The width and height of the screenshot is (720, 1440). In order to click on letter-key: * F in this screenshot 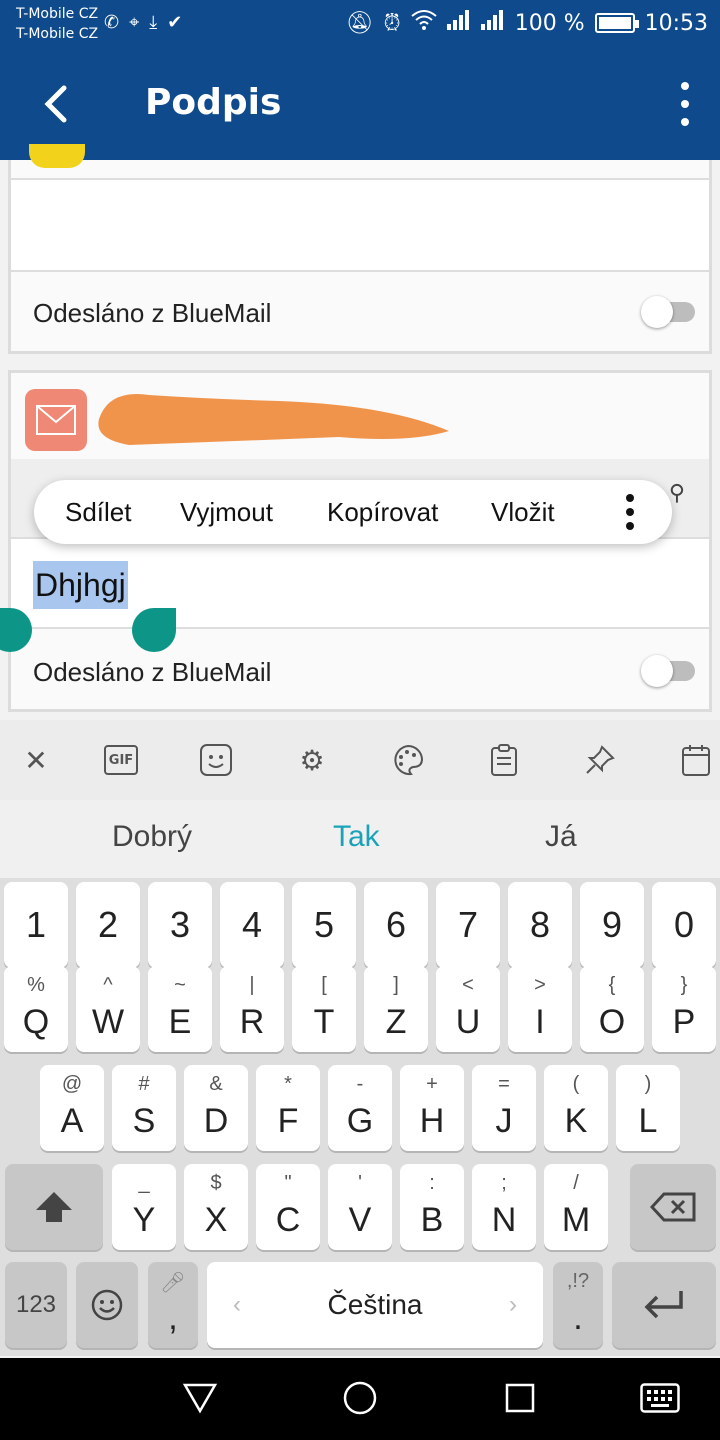, I will do `click(288, 1108)`.